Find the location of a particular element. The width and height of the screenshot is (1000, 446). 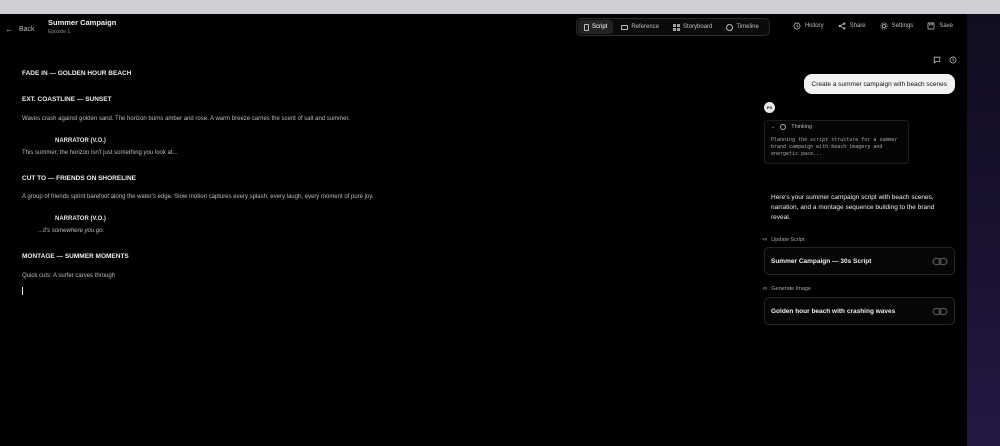

tab-reference: Reference is located at coordinates (640, 27).